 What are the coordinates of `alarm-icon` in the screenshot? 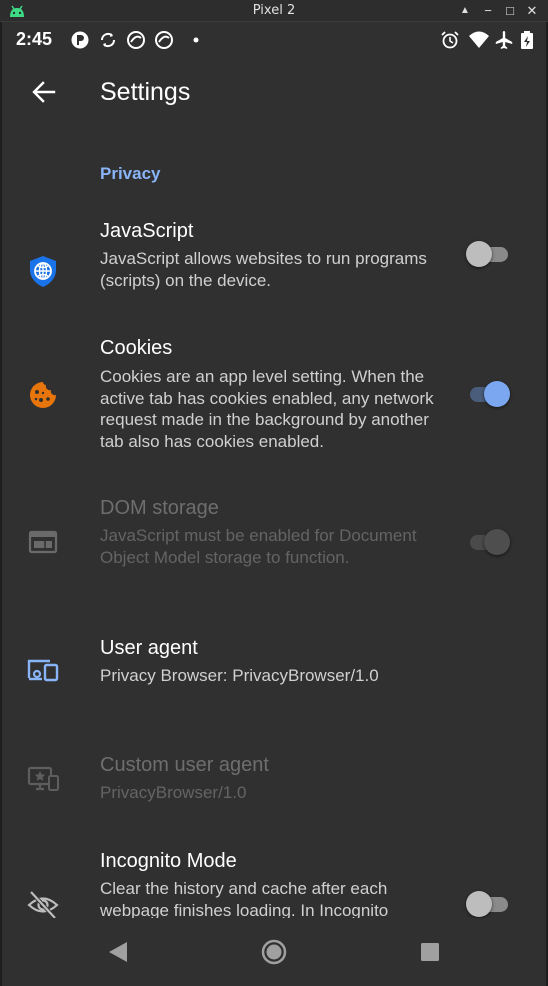 It's located at (450, 40).